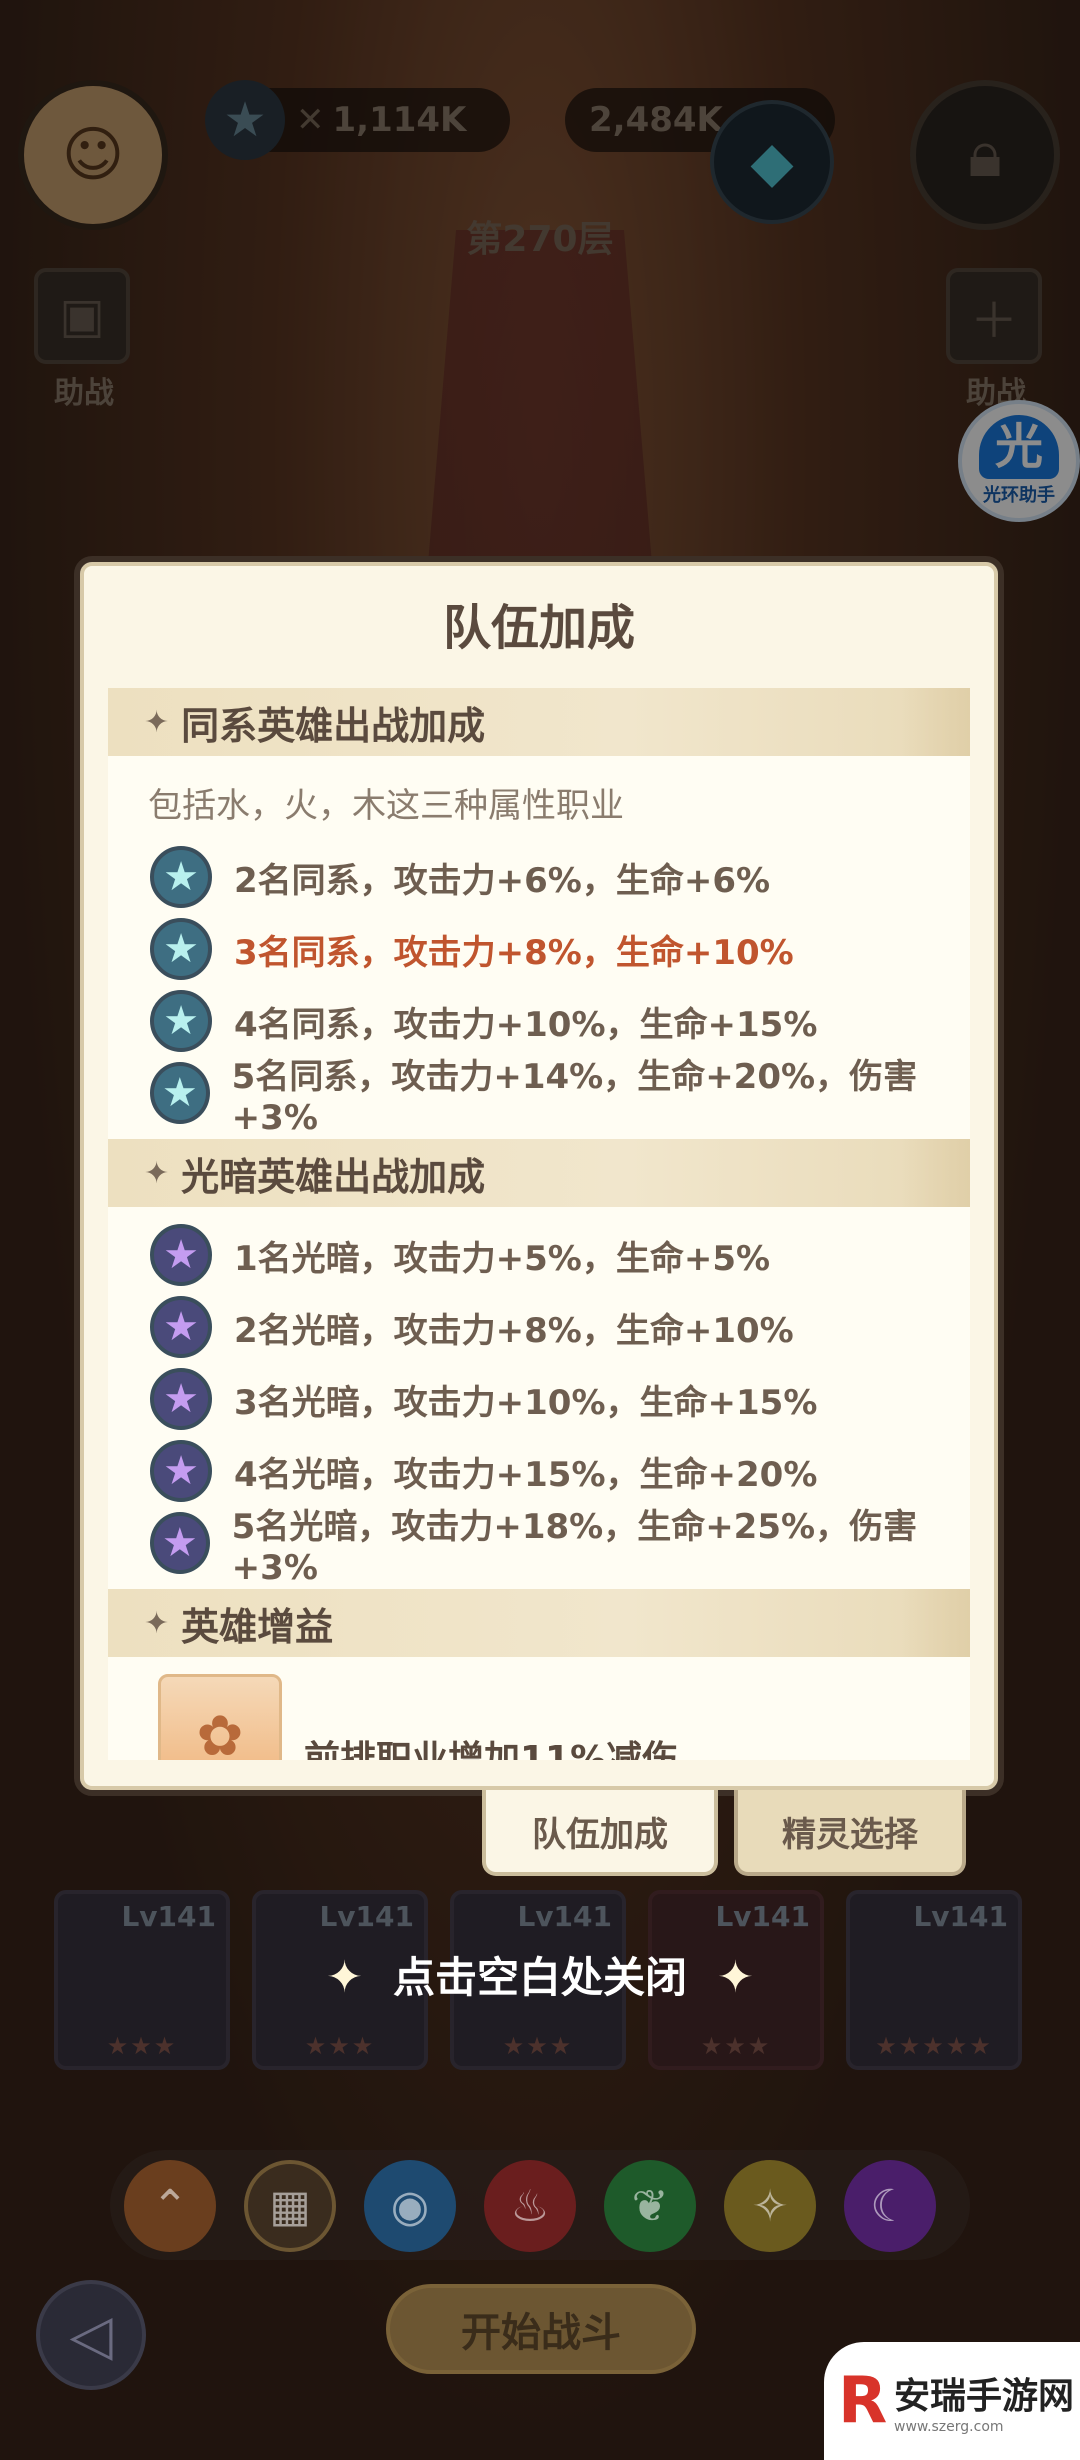 This screenshot has width=1080, height=2460. What do you see at coordinates (539, 722) in the screenshot?
I see `section-header-element: ✦ 同系英雄出战加成` at bounding box center [539, 722].